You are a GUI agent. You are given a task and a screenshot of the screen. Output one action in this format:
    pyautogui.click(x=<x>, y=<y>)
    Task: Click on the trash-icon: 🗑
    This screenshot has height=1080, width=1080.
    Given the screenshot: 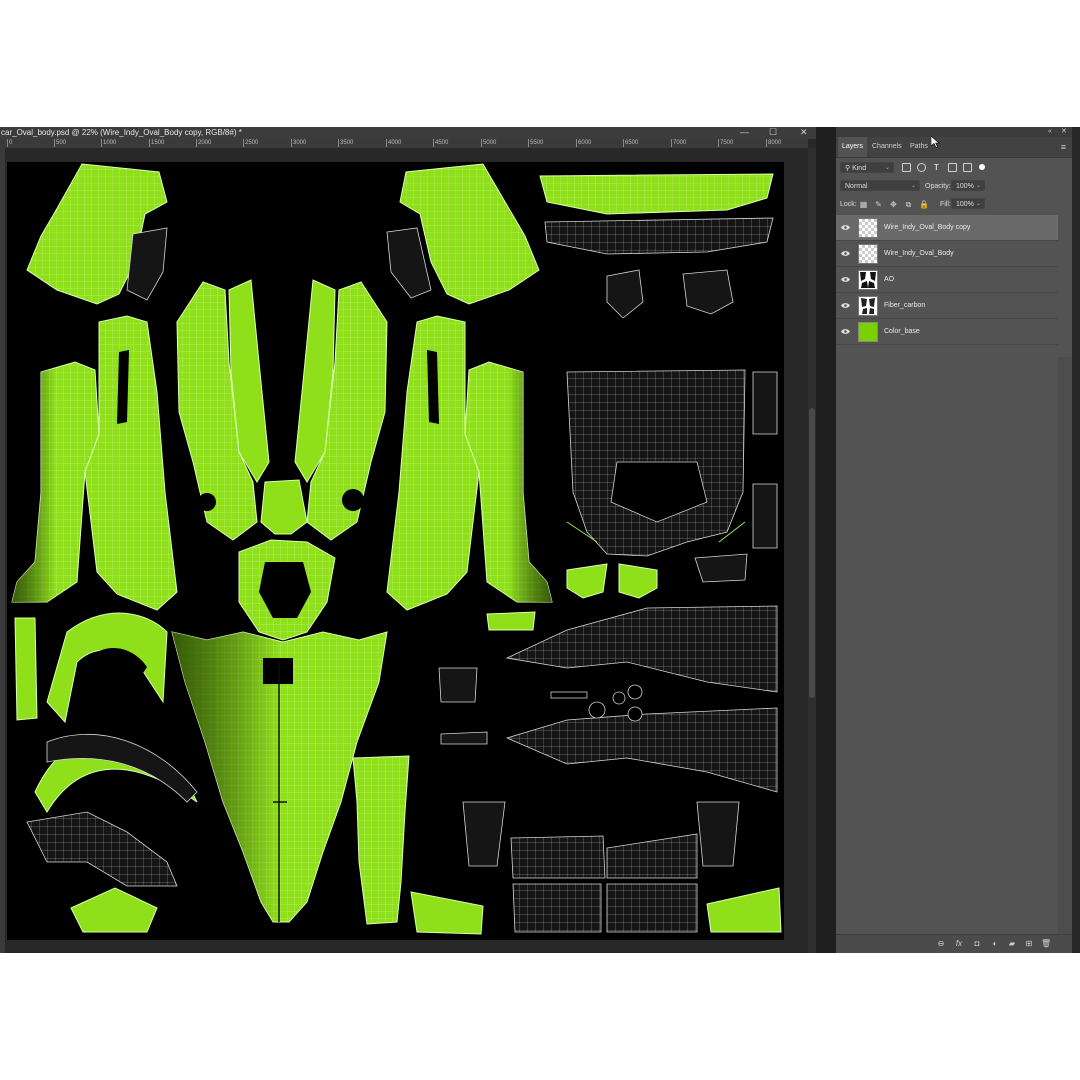 What is the action you would take?
    pyautogui.click(x=1046, y=944)
    